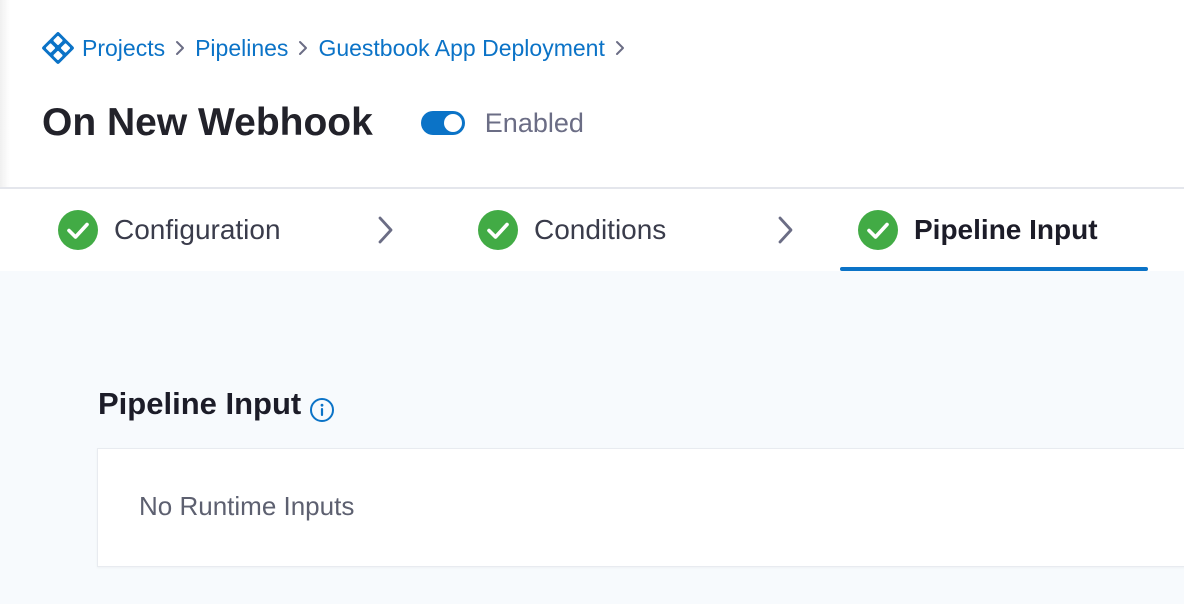  What do you see at coordinates (241, 48) in the screenshot?
I see `breadcrumb-pipelines-link: Pipelines` at bounding box center [241, 48].